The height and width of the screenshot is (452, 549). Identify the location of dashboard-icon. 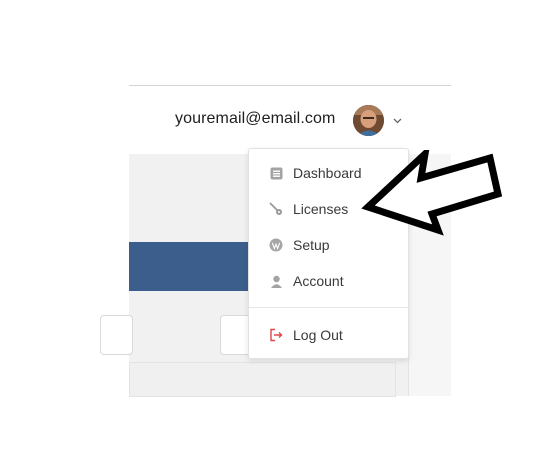
(276, 173).